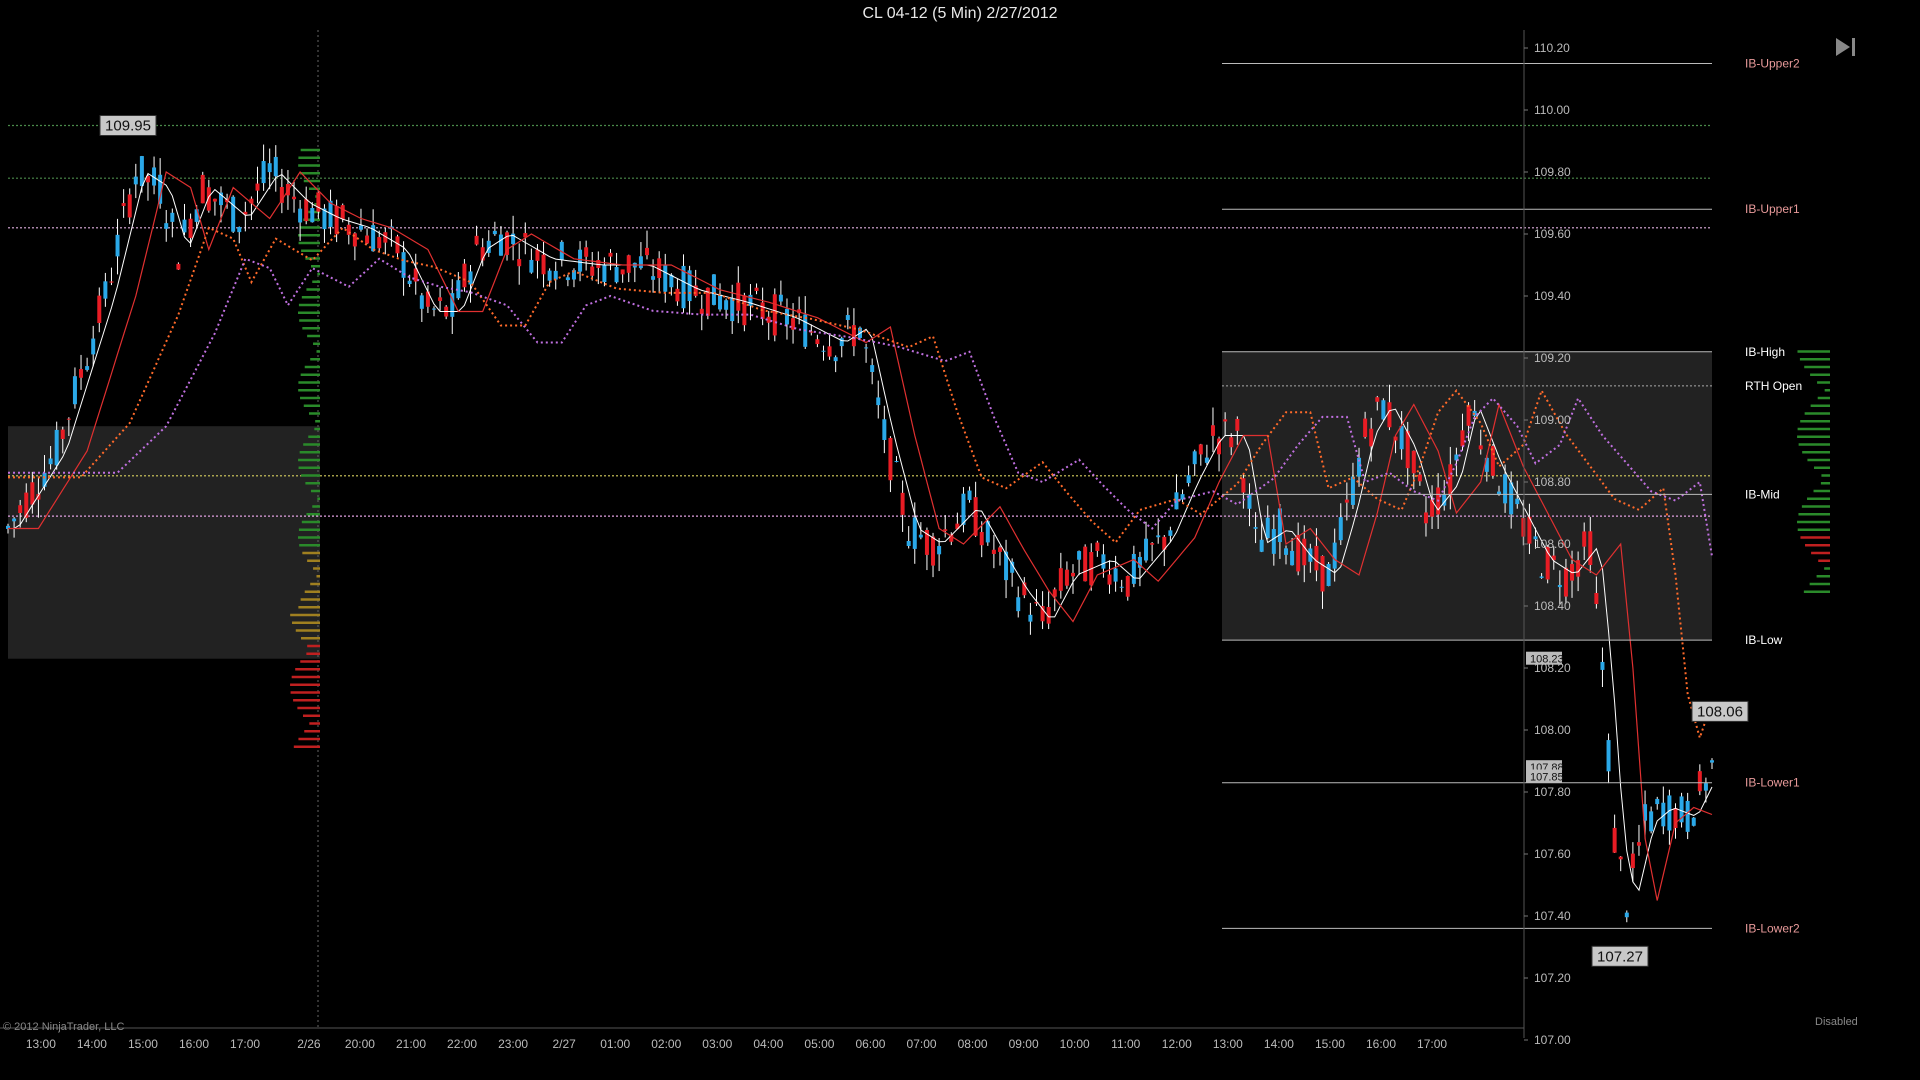 This screenshot has width=1920, height=1080. Describe the element at coordinates (870, 1044) in the screenshot. I see `time-tick-label: 06:00` at that location.